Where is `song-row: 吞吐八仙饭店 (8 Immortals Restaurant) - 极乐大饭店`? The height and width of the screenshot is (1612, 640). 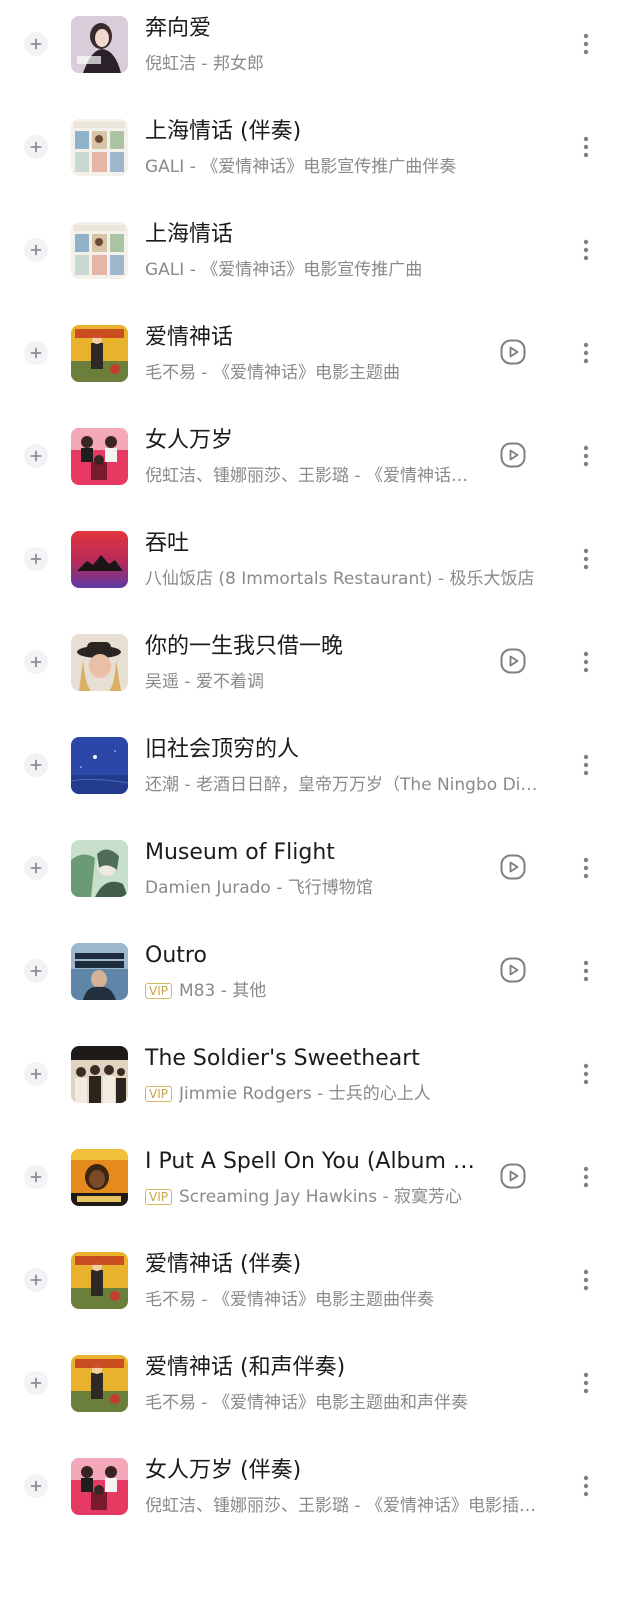 song-row: 吞吐八仙饭店 (8 Immortals Restaurant) - 极乐大饭店 is located at coordinates (320, 566).